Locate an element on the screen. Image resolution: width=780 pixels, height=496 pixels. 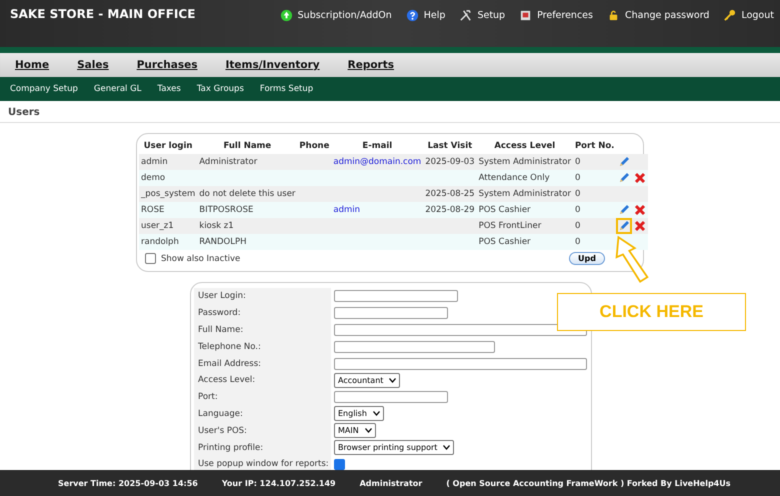
field-label: User's POS: is located at coordinates (222, 431).